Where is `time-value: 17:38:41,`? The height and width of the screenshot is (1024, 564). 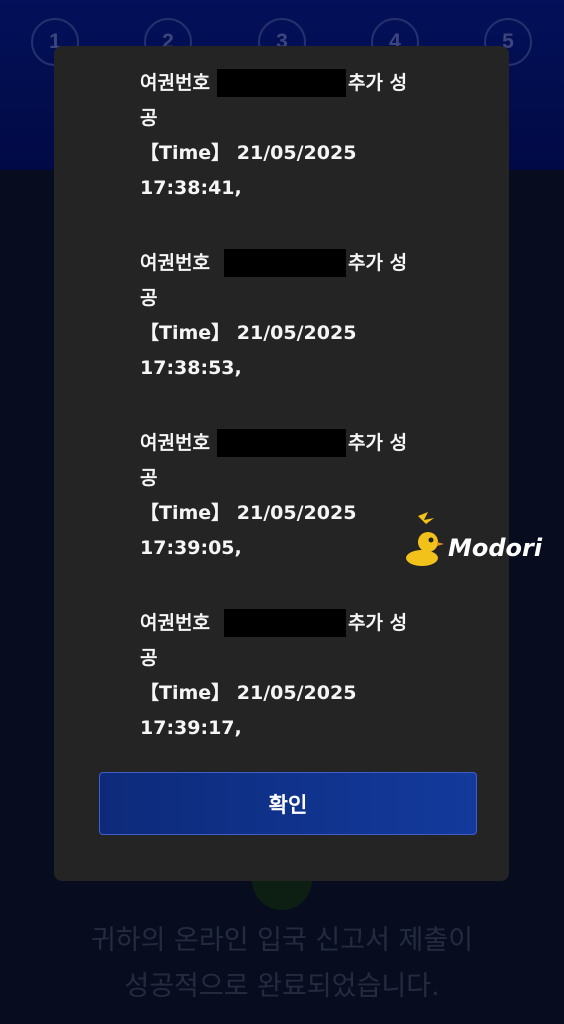
time-value: 17:38:41, is located at coordinates (191, 188).